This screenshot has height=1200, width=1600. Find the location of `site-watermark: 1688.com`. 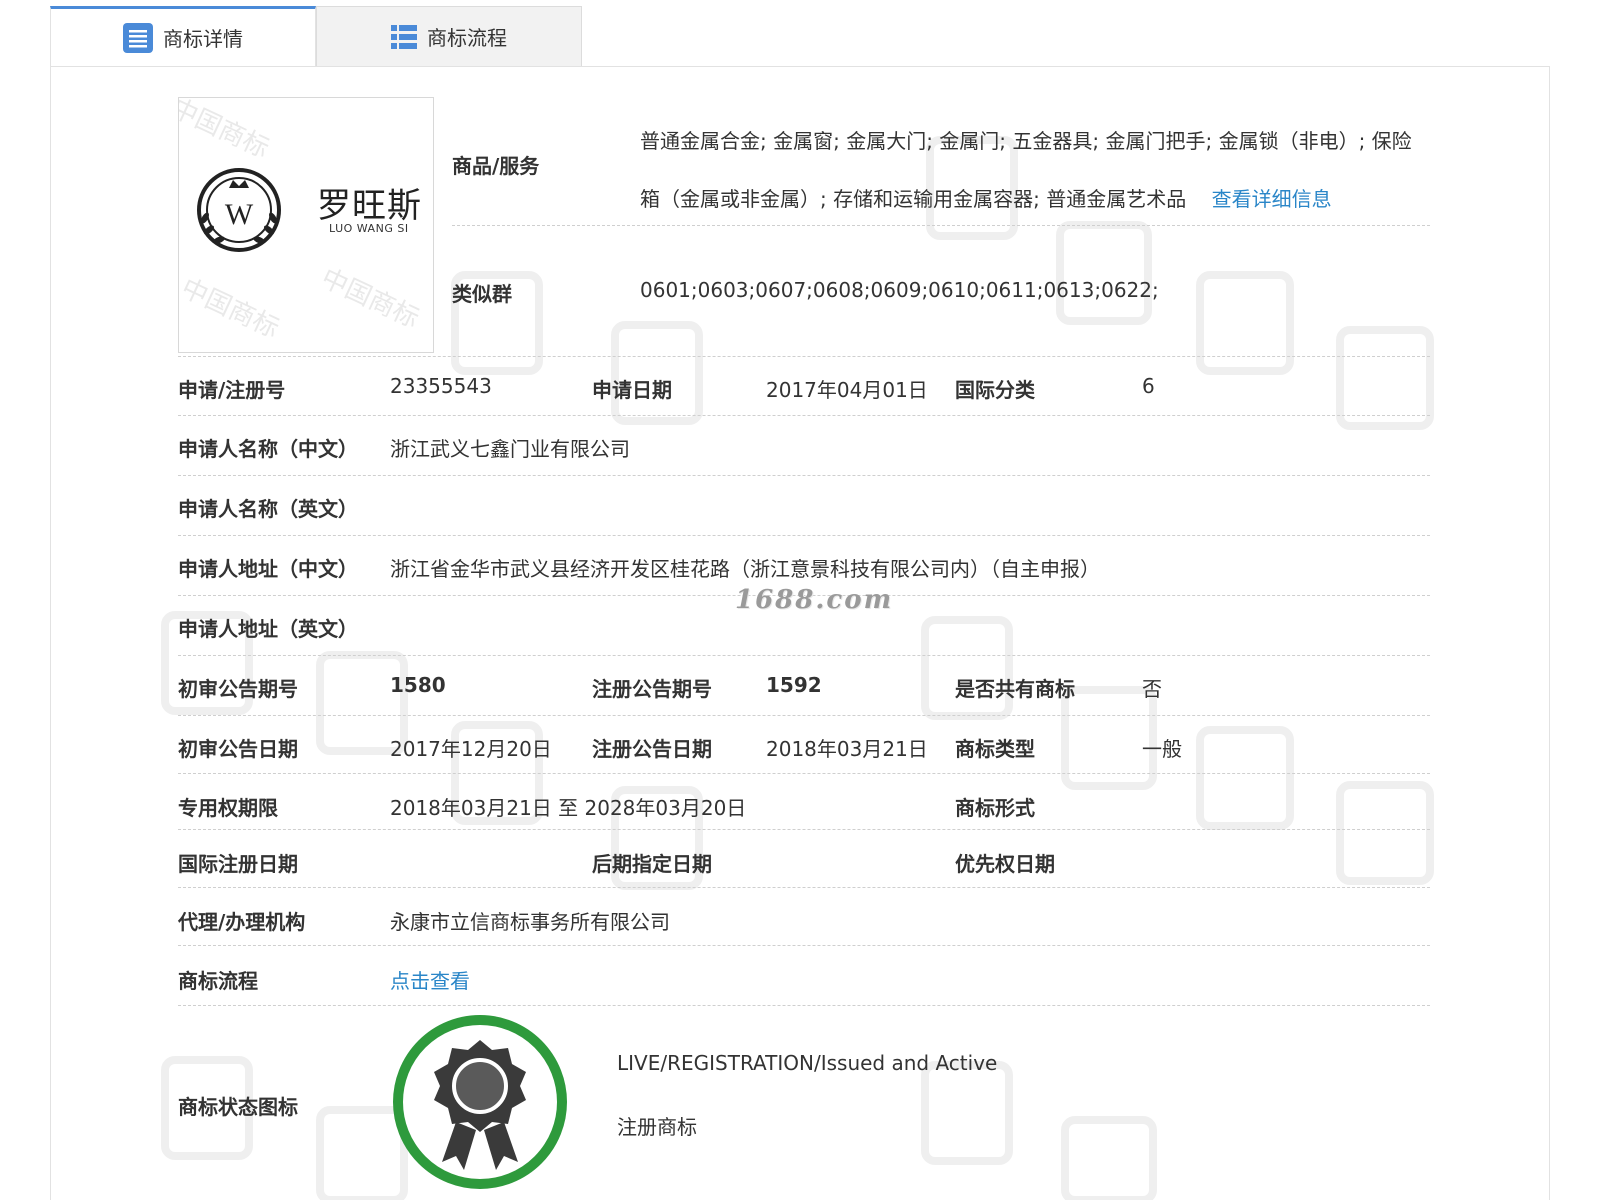

site-watermark: 1688.com is located at coordinates (814, 600).